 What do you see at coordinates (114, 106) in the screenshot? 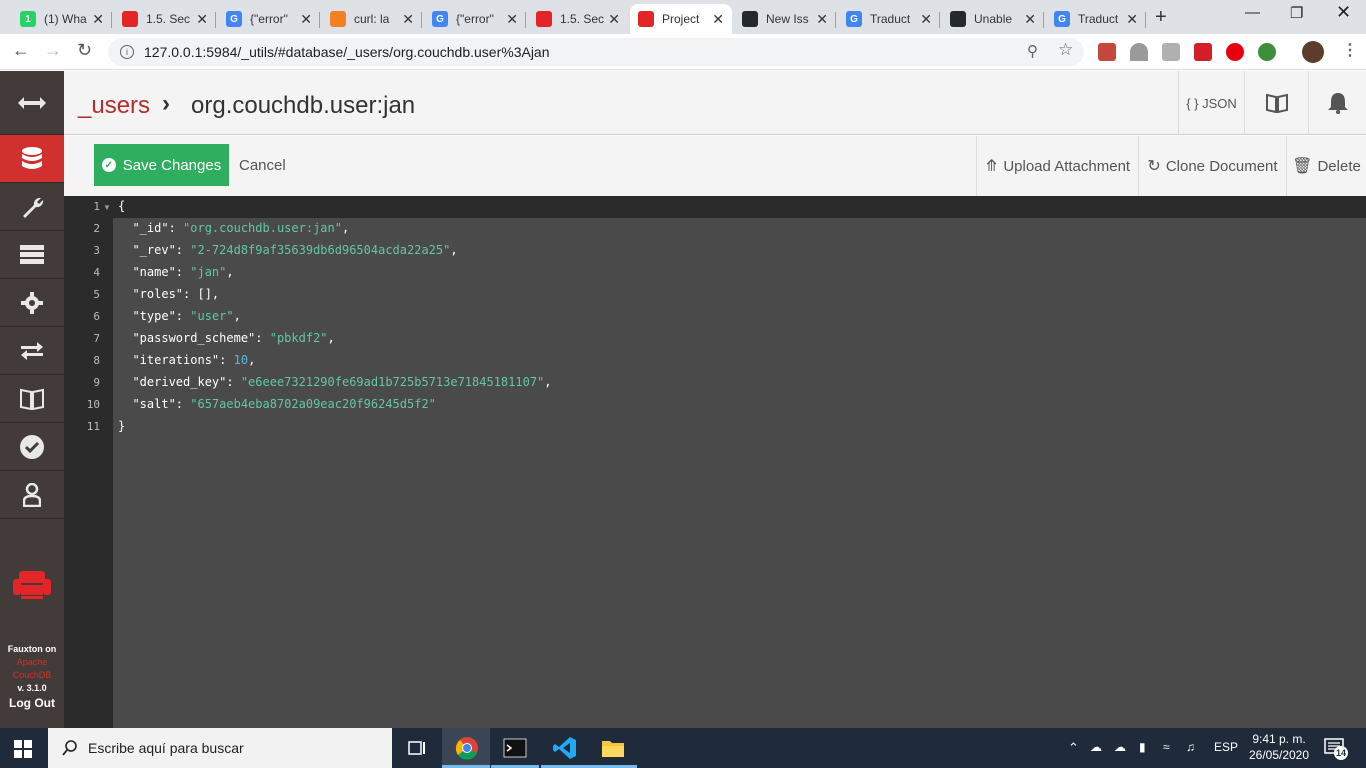
I see `breadcrumb-database: _users` at bounding box center [114, 106].